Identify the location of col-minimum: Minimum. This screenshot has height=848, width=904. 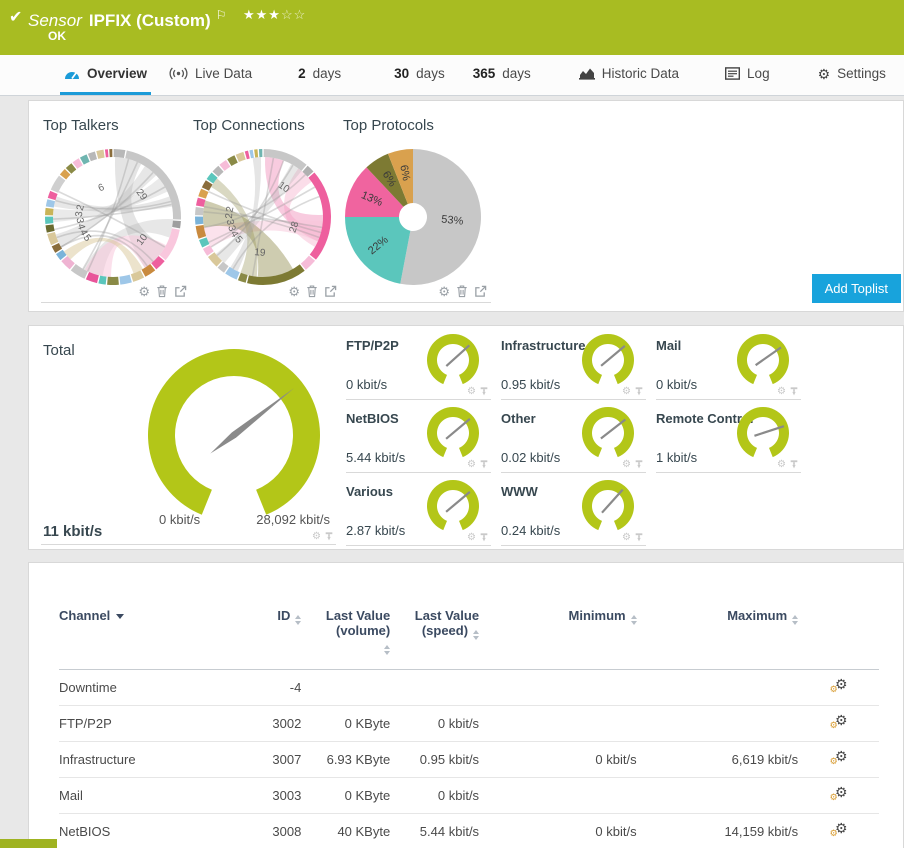
(558, 616).